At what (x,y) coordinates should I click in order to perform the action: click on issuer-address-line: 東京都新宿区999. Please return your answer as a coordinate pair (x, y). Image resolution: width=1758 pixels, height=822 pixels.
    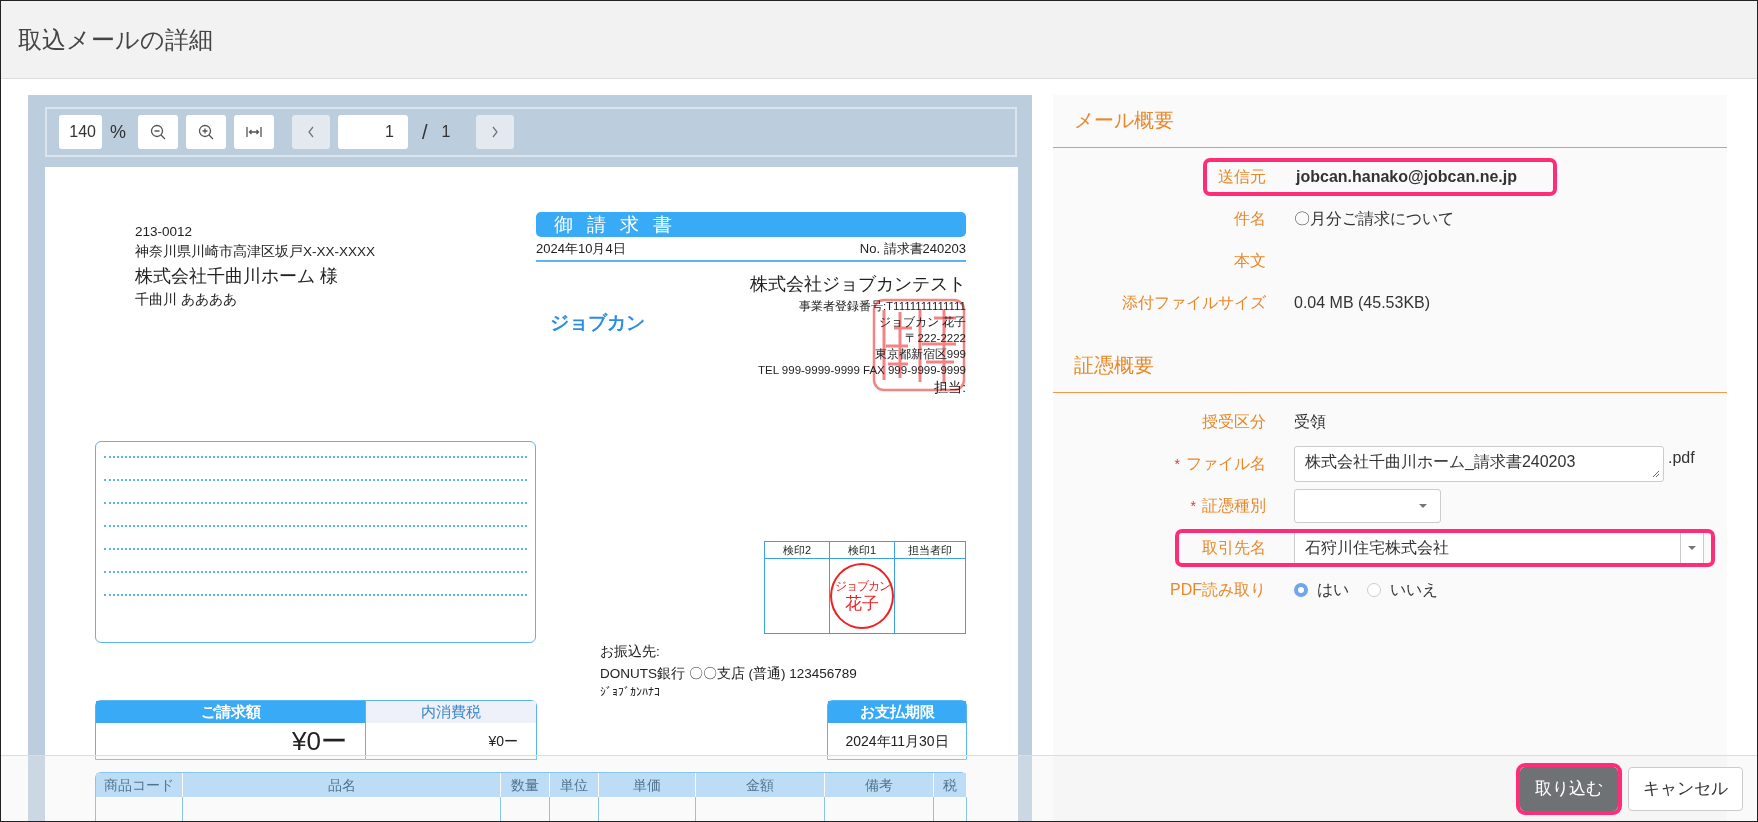
    Looking at the image, I should click on (919, 354).